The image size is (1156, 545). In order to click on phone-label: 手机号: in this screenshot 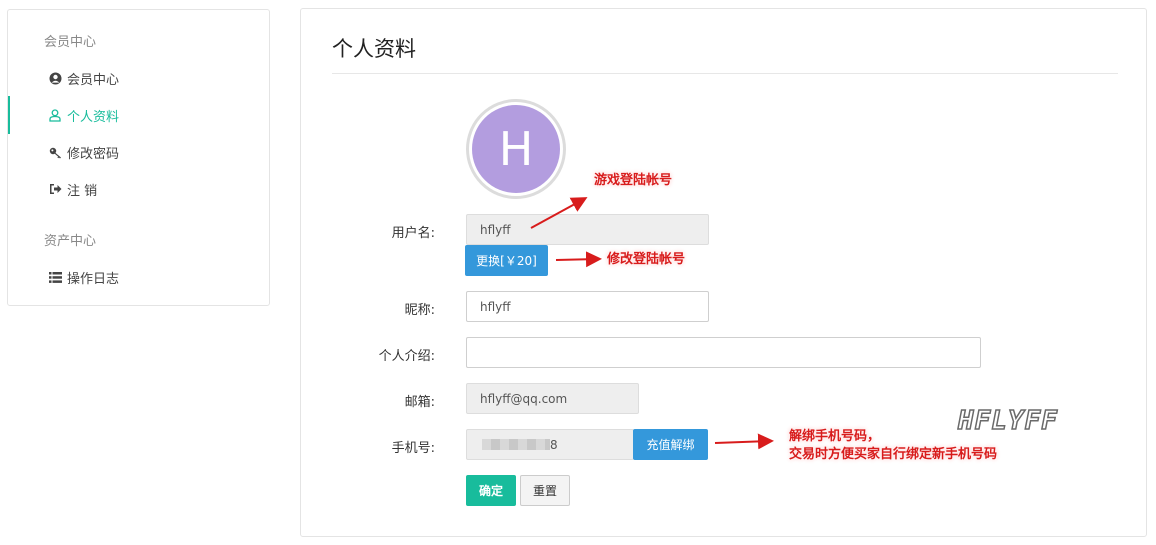, I will do `click(413, 448)`.